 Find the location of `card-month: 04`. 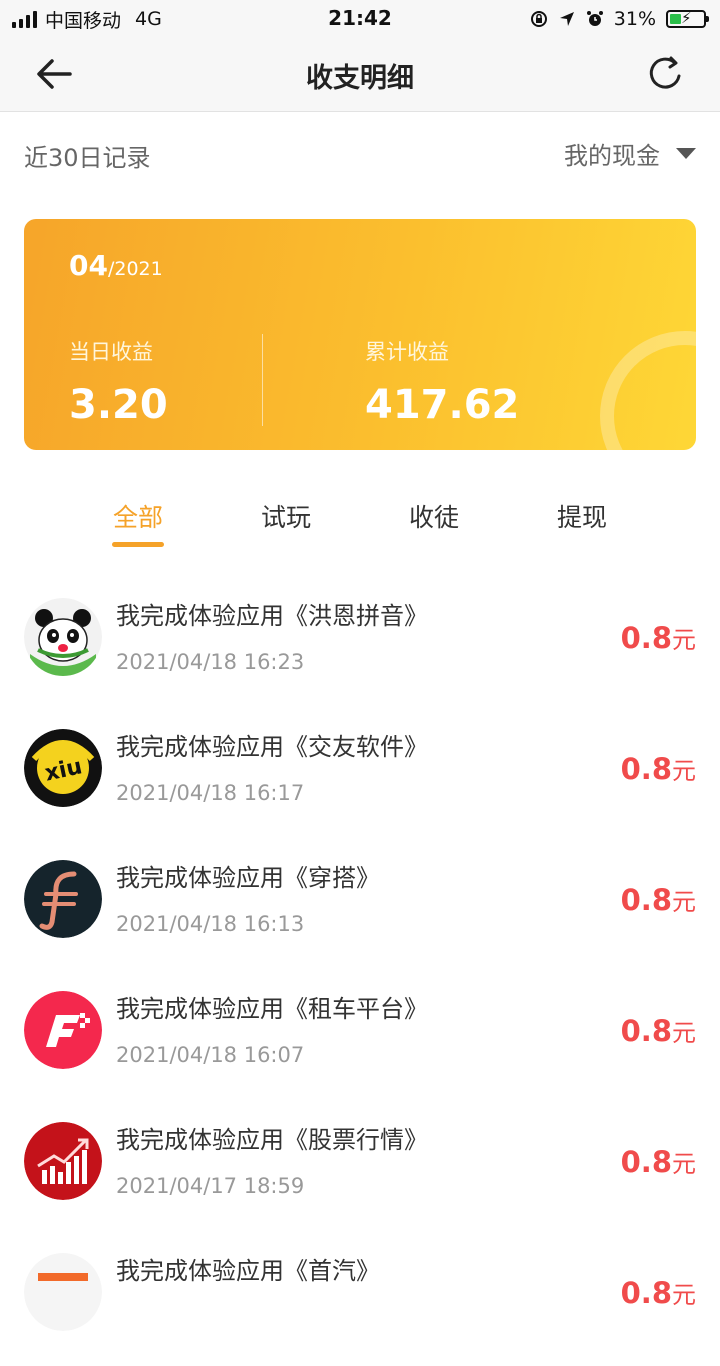

card-month: 04 is located at coordinates (88, 265).